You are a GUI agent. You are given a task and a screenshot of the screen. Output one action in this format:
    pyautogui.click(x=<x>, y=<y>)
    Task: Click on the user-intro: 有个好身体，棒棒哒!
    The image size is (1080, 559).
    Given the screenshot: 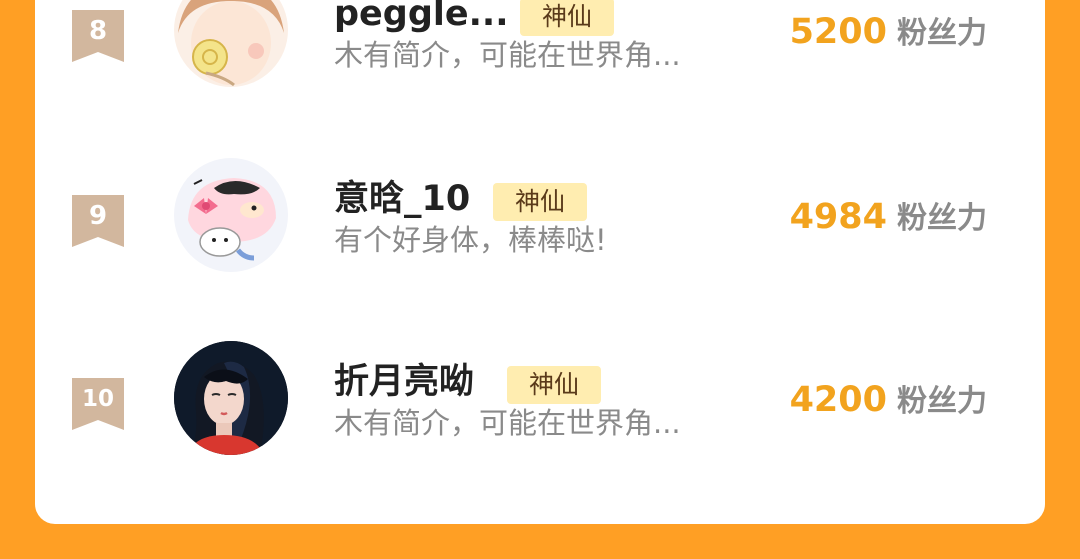 What is the action you would take?
    pyautogui.click(x=470, y=240)
    